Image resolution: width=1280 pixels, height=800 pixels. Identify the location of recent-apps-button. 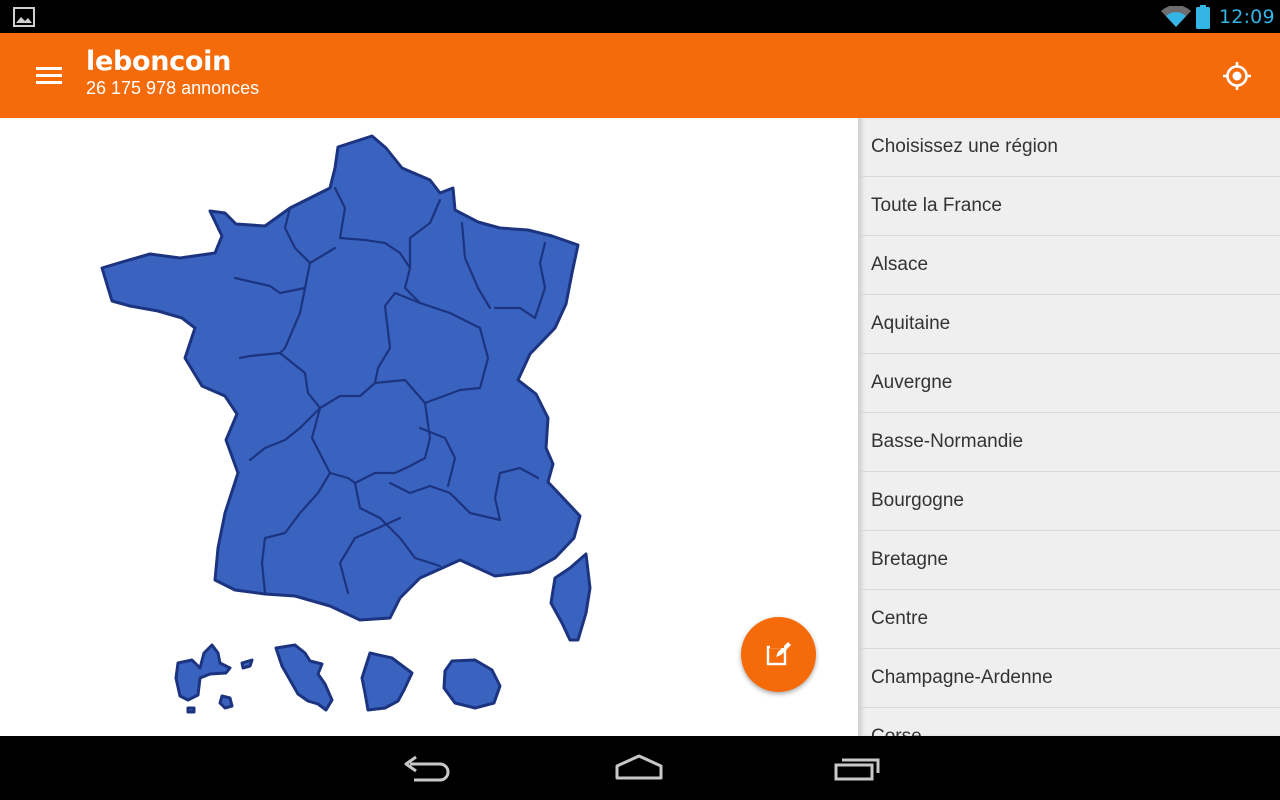
(870, 768).